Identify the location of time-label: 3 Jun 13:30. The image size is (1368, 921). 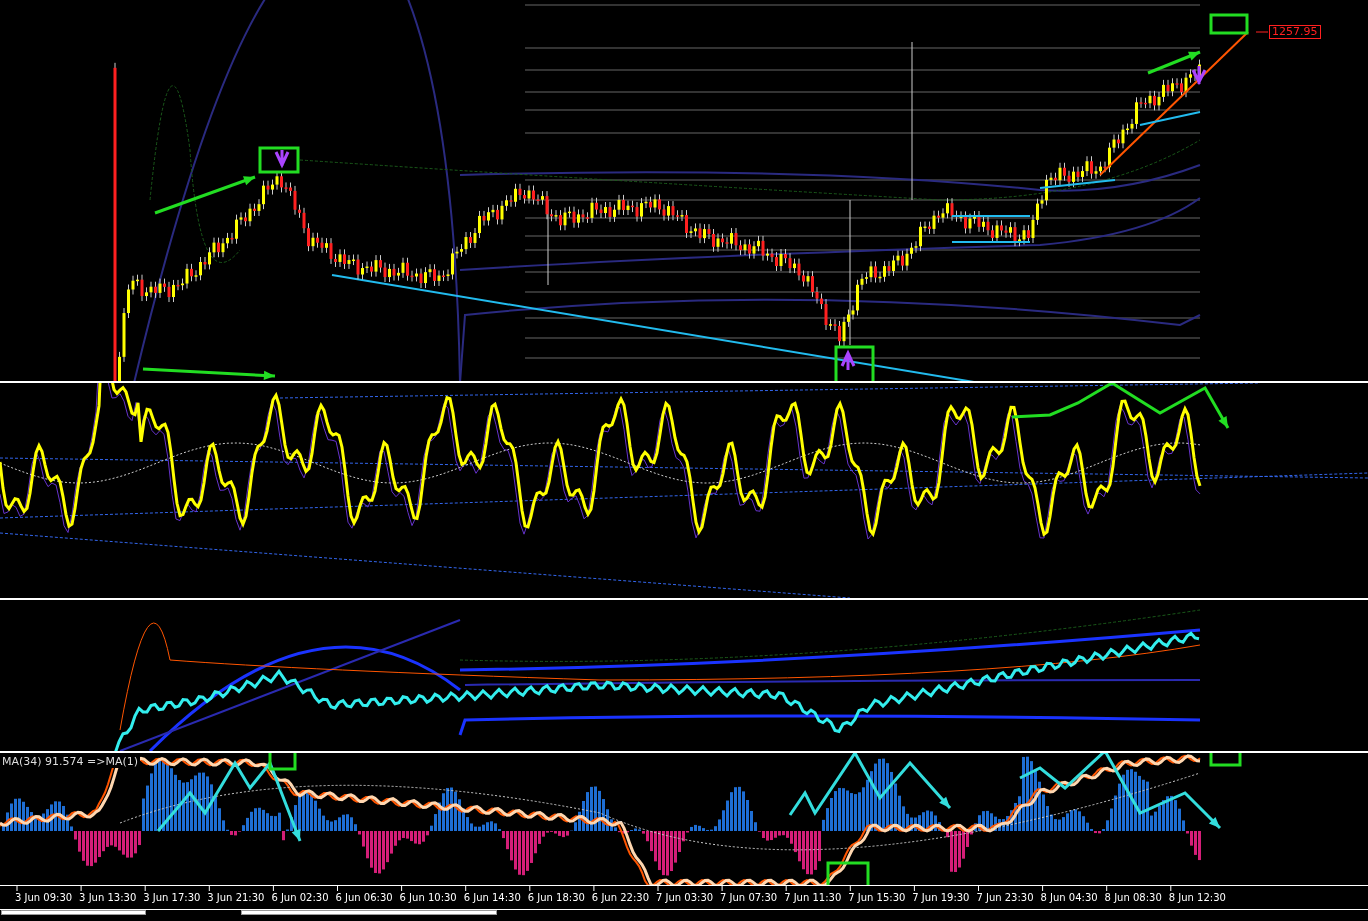
(108, 897).